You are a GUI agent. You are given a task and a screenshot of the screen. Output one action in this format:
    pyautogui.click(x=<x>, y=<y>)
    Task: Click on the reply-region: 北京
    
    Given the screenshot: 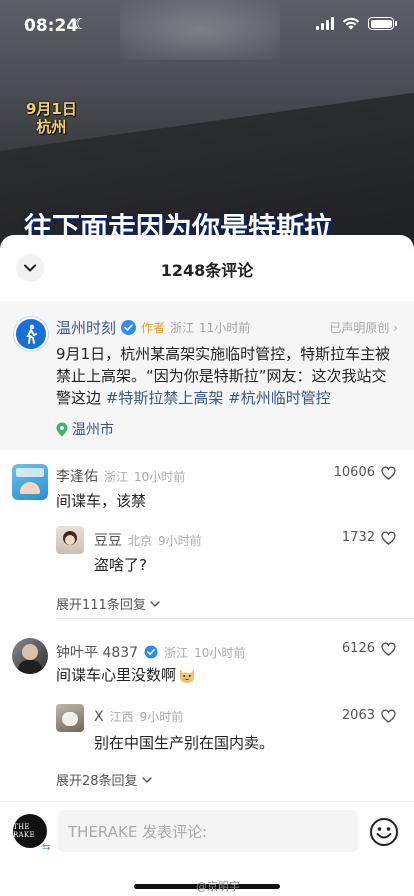 What is the action you would take?
    pyautogui.click(x=140, y=541)
    